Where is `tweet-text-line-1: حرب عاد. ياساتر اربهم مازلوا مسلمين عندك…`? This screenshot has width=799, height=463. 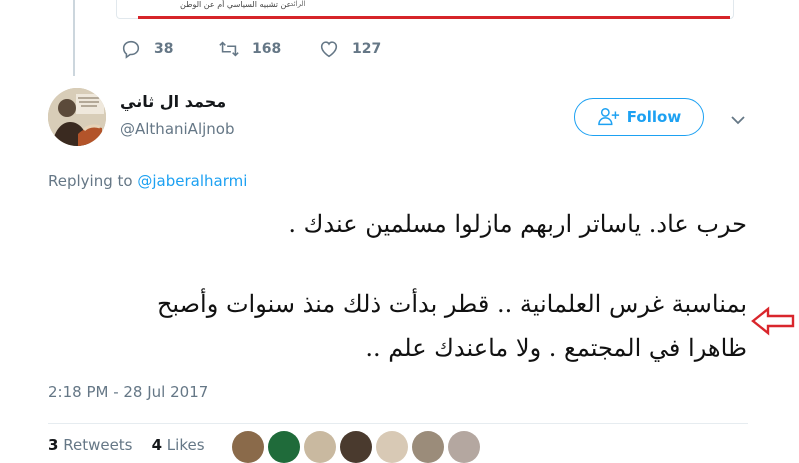
tweet-text-line-1: حرب عاد. ياساتر اربهم مازلوا مسلمين عندك… is located at coordinates (517, 224).